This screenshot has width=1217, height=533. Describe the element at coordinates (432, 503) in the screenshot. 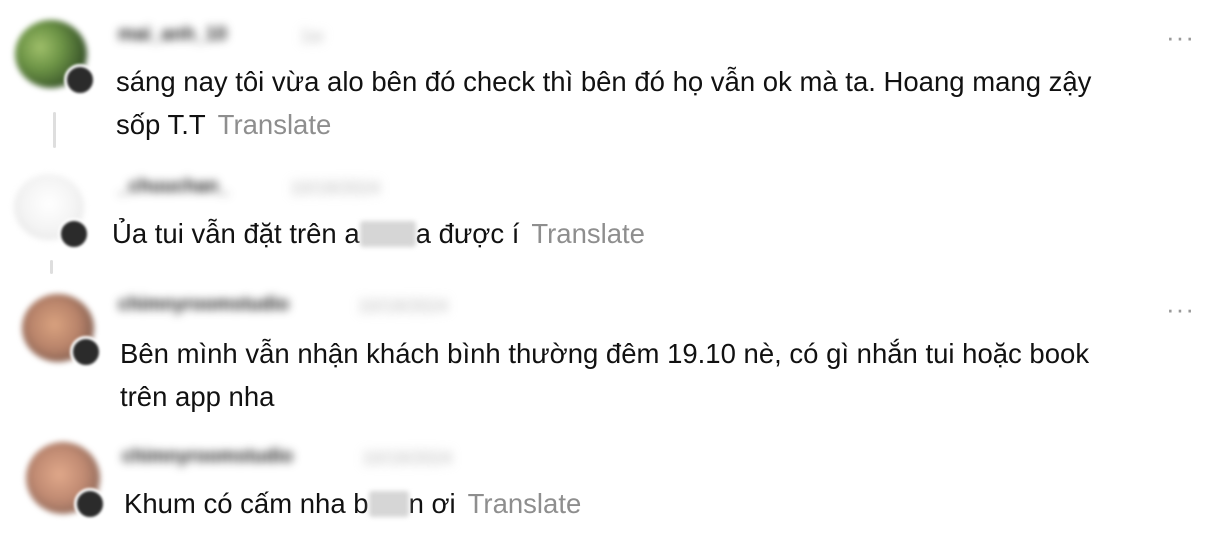

I see `comment-text-after: n ơi` at that location.